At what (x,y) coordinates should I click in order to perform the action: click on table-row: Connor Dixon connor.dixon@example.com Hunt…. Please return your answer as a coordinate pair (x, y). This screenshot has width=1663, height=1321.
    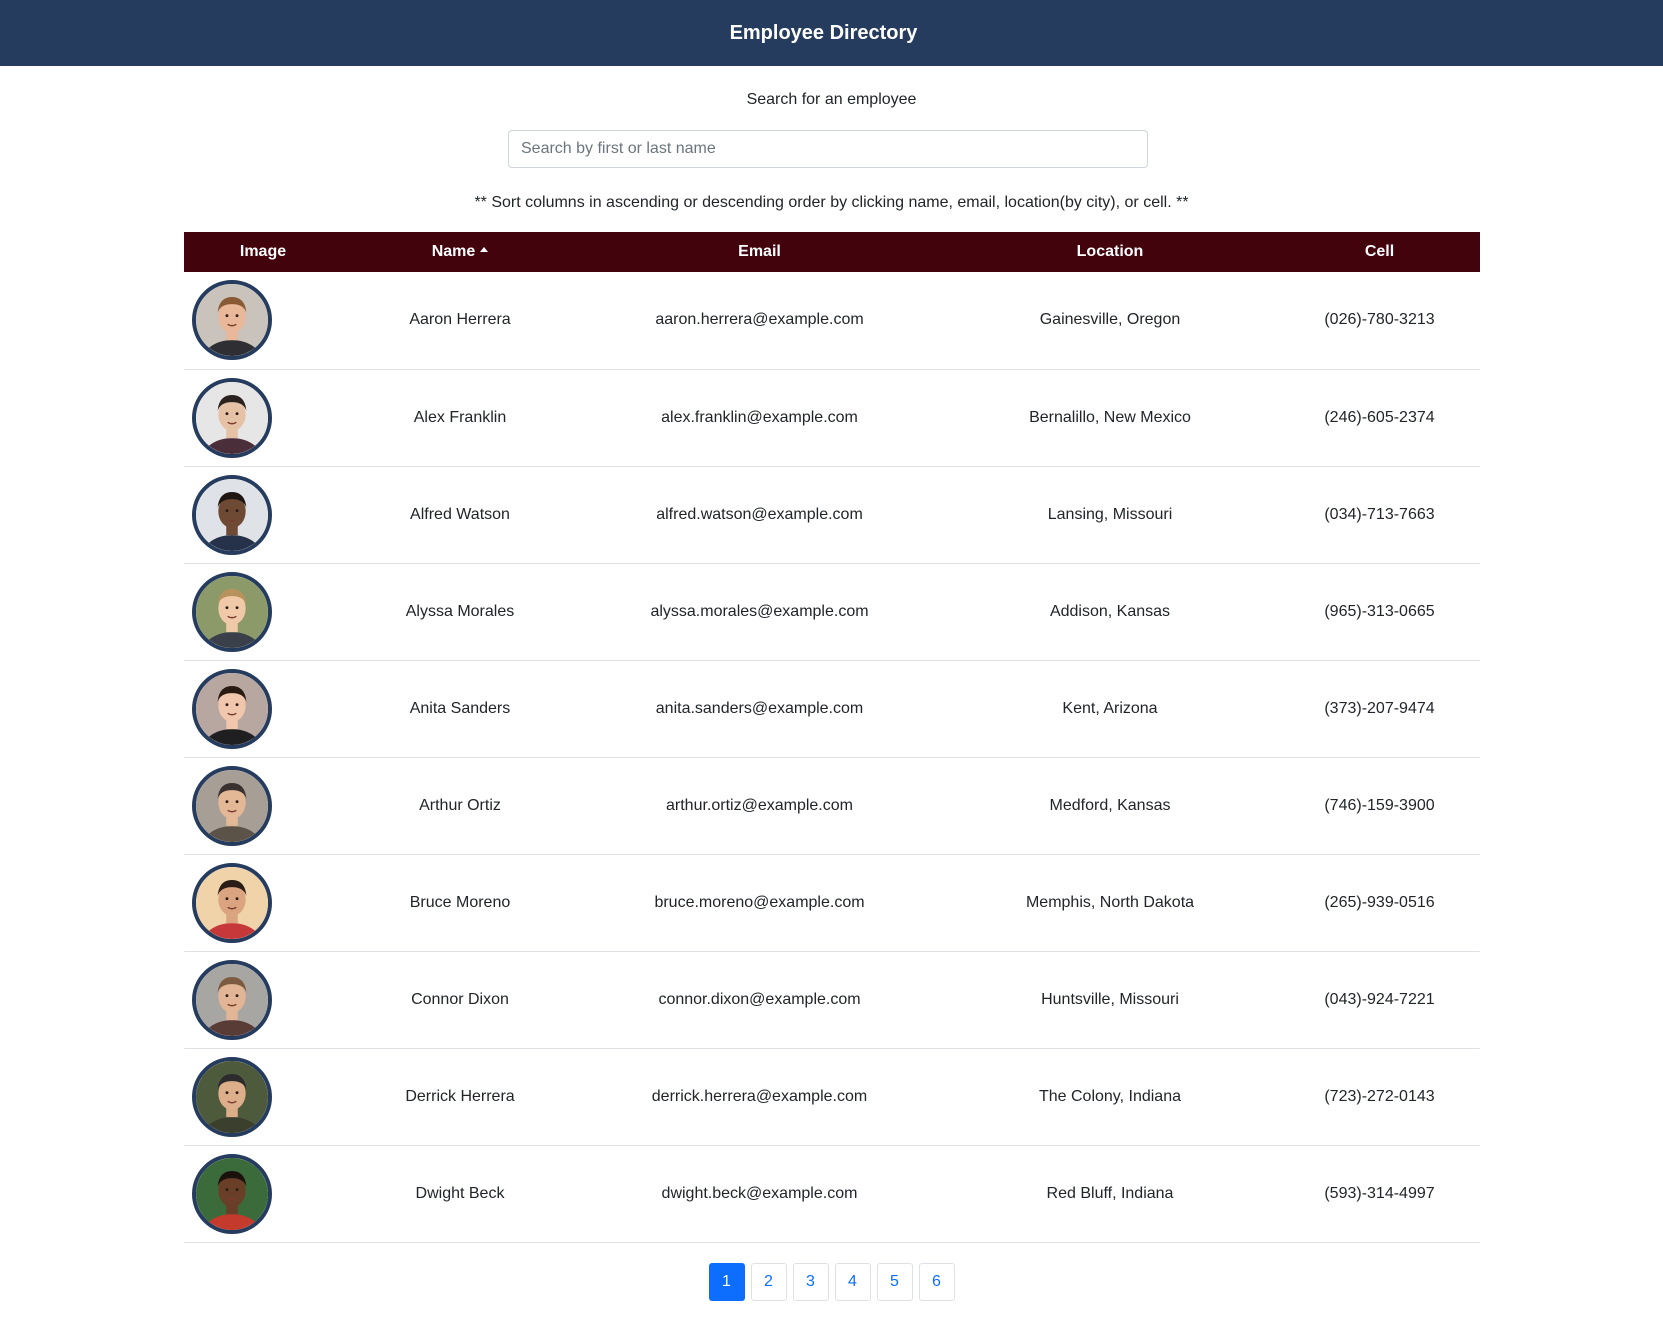
    Looking at the image, I should click on (832, 999).